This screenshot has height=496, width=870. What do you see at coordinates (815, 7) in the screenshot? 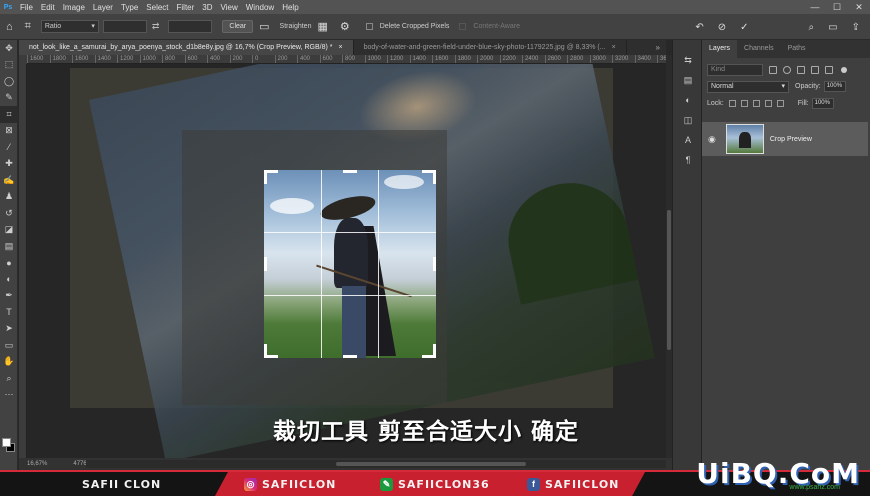
I see `minimize-button: —` at bounding box center [815, 7].